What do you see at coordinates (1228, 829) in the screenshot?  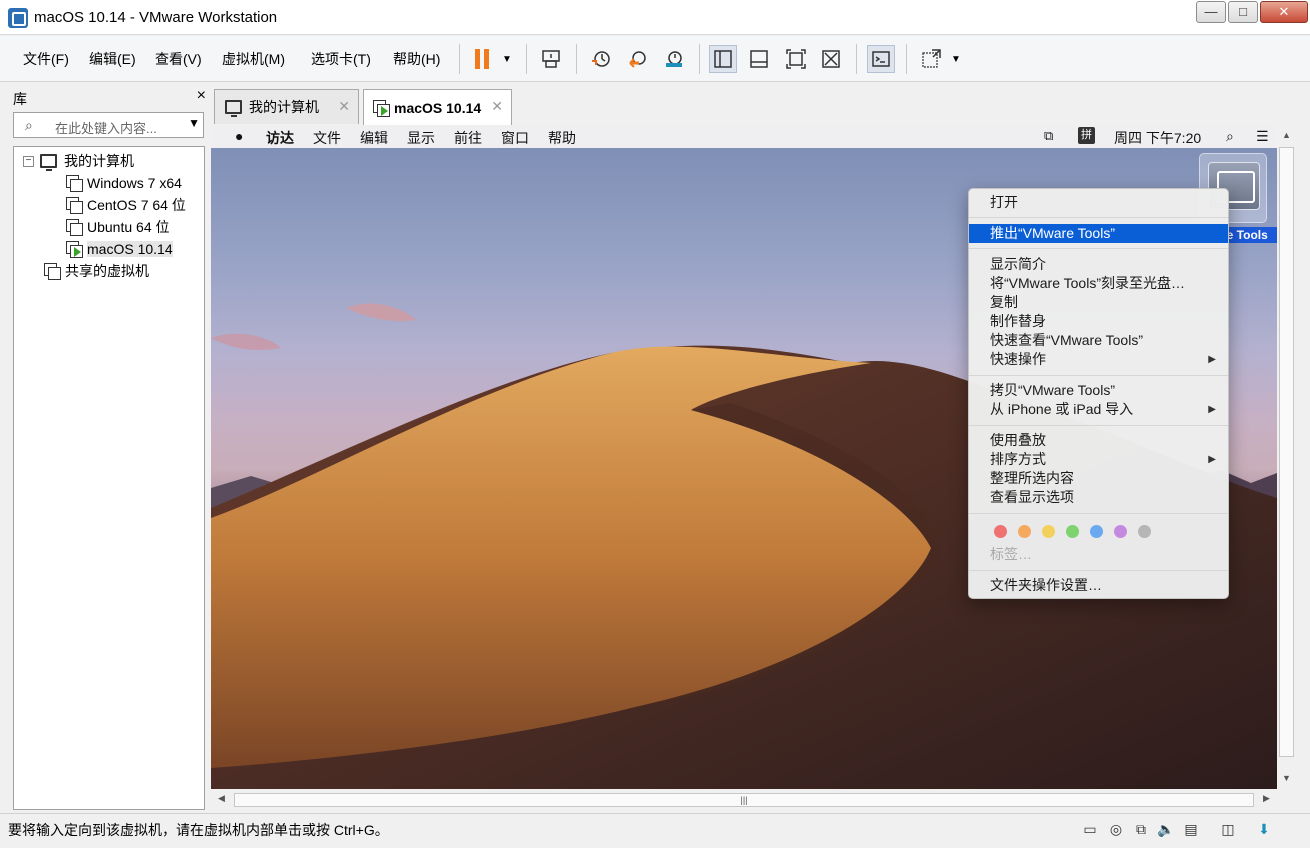 I see `message-log-icon: ◫` at bounding box center [1228, 829].